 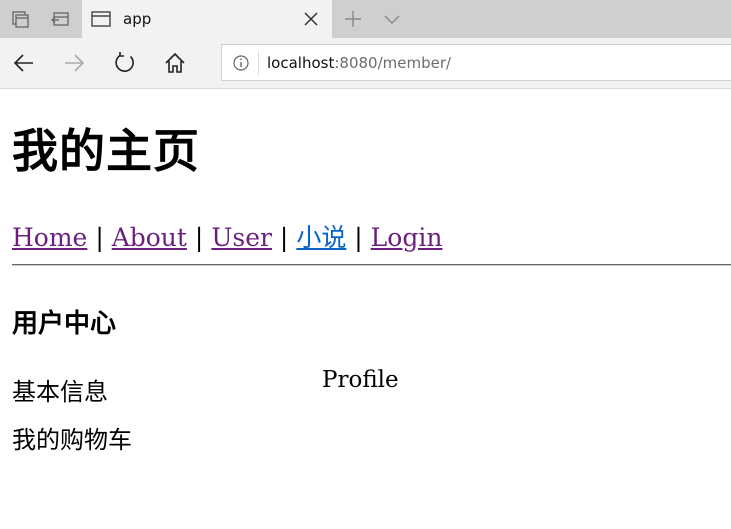 What do you see at coordinates (72, 437) in the screenshot?
I see `menu-item-shopping-cart: 我的购物车` at bounding box center [72, 437].